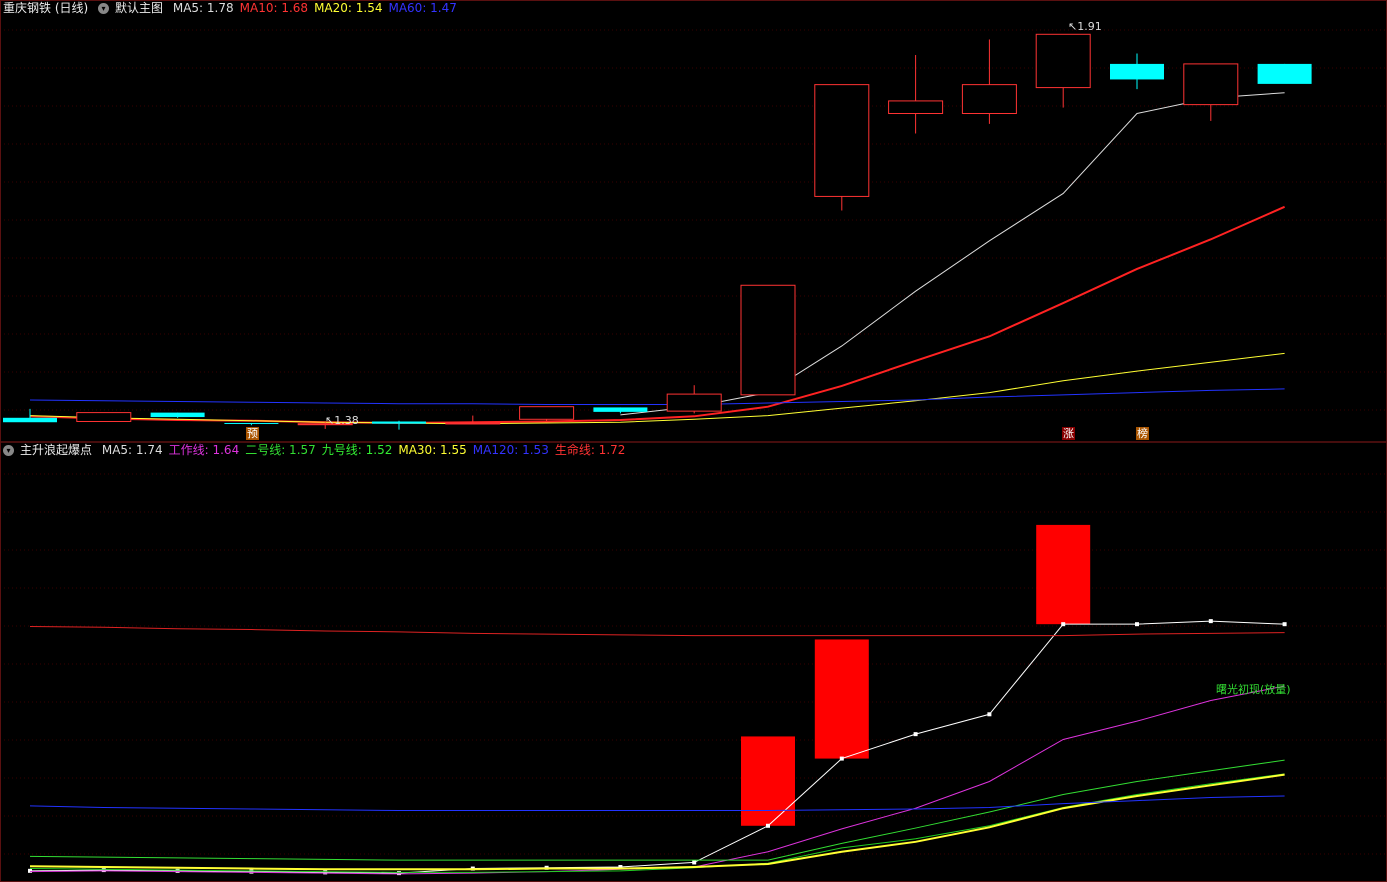 The image size is (1387, 882). I want to click on main-legend-item: MA60: 1.47, so click(422, 8).